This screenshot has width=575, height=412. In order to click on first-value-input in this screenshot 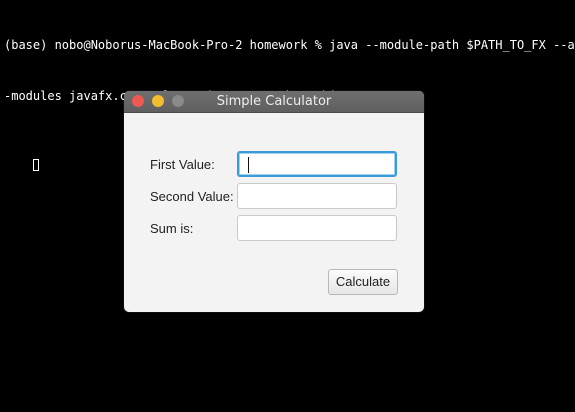, I will do `click(317, 164)`.